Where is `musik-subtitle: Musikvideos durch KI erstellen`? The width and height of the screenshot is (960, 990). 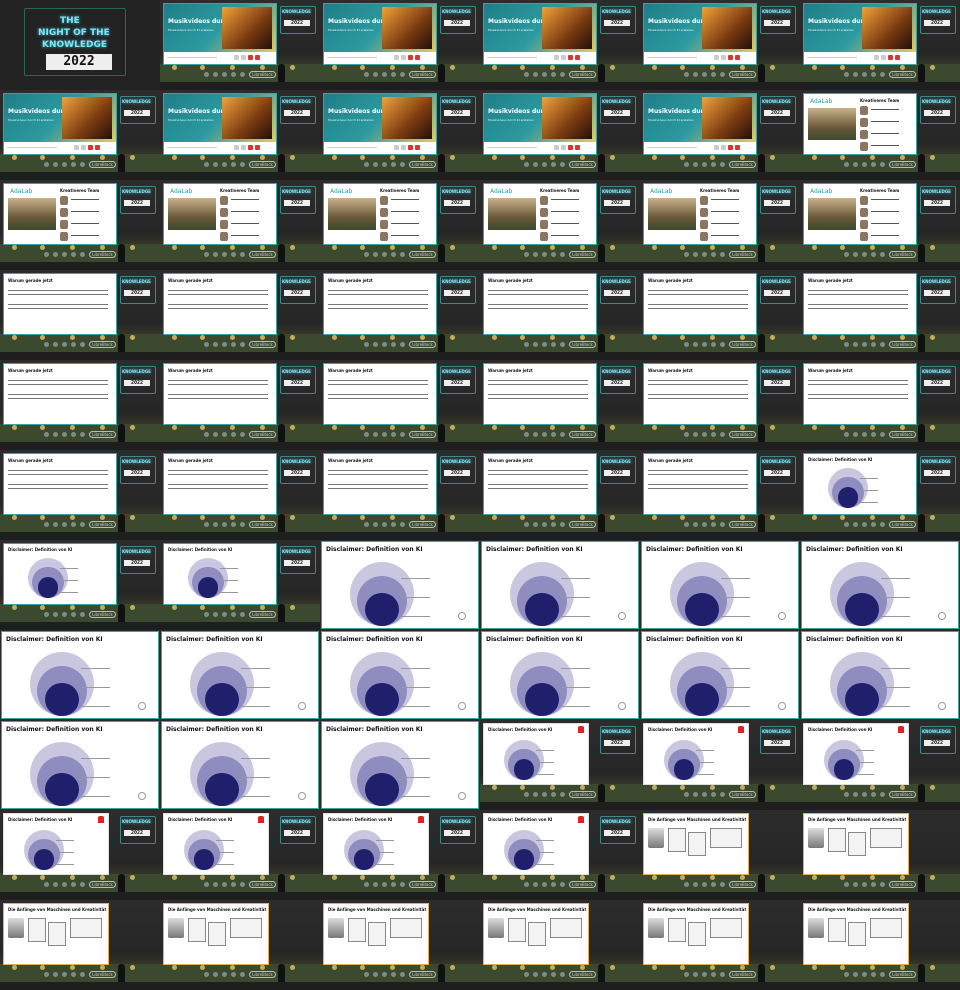
musik-subtitle: Musikvideos durch KI erstellen is located at coordinates (31, 120).